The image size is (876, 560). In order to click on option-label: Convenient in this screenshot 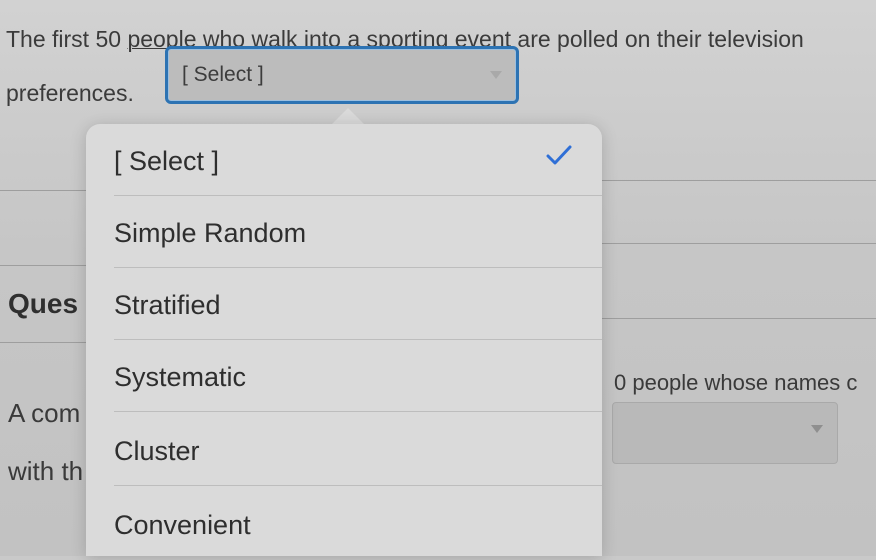, I will do `click(182, 525)`.